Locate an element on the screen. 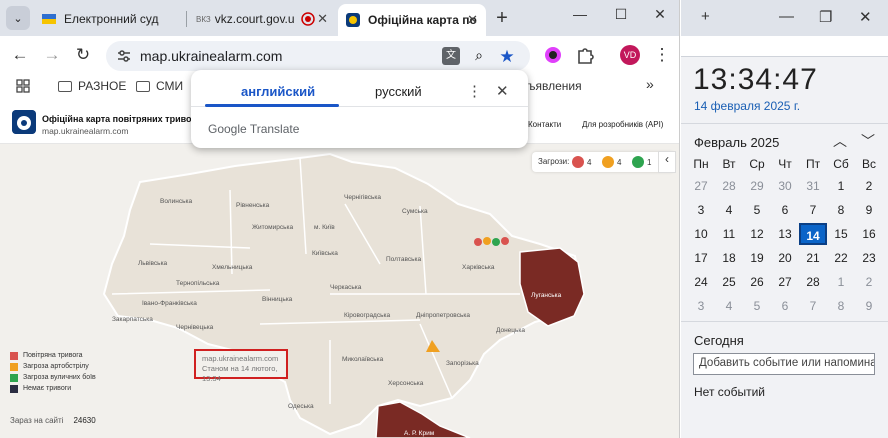 Image resolution: width=888 pixels, height=438 pixels. back-arrow-icon: ← is located at coordinates (20, 55).